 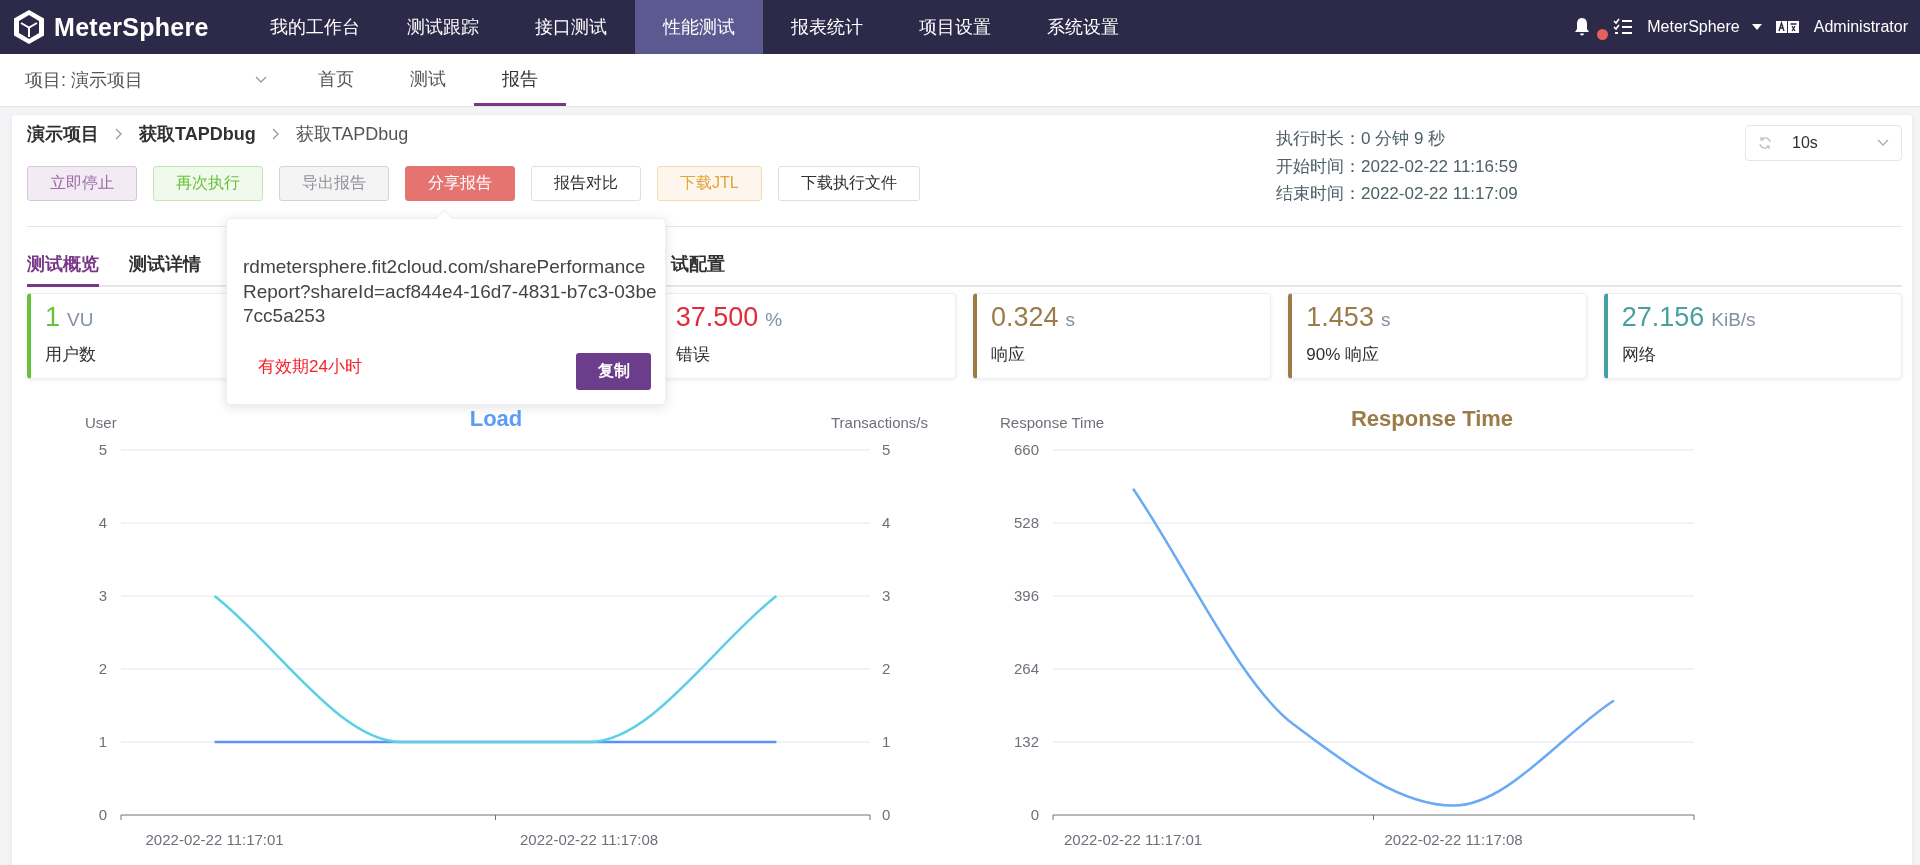 I want to click on tick-label: 396, so click(x=1026, y=595).